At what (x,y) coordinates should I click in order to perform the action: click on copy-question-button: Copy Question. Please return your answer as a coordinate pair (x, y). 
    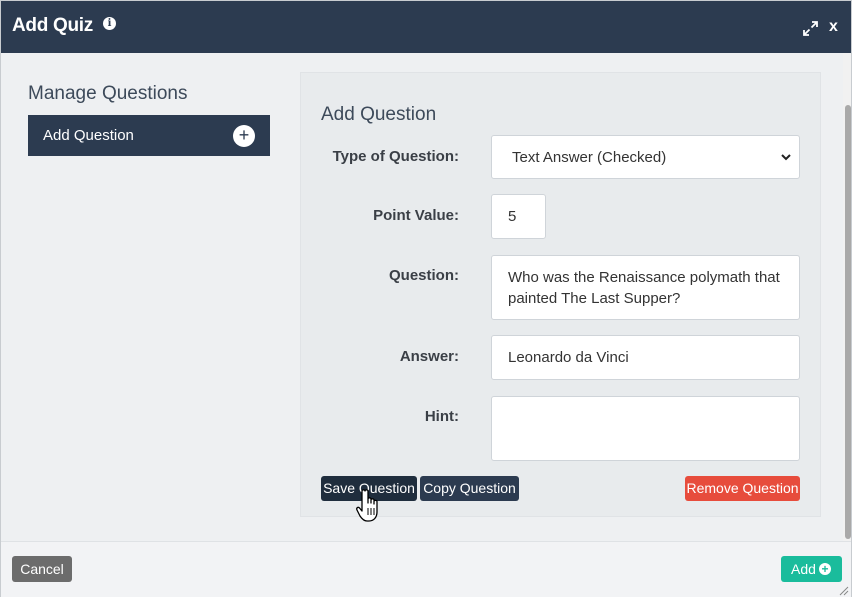
    Looking at the image, I should click on (469, 488).